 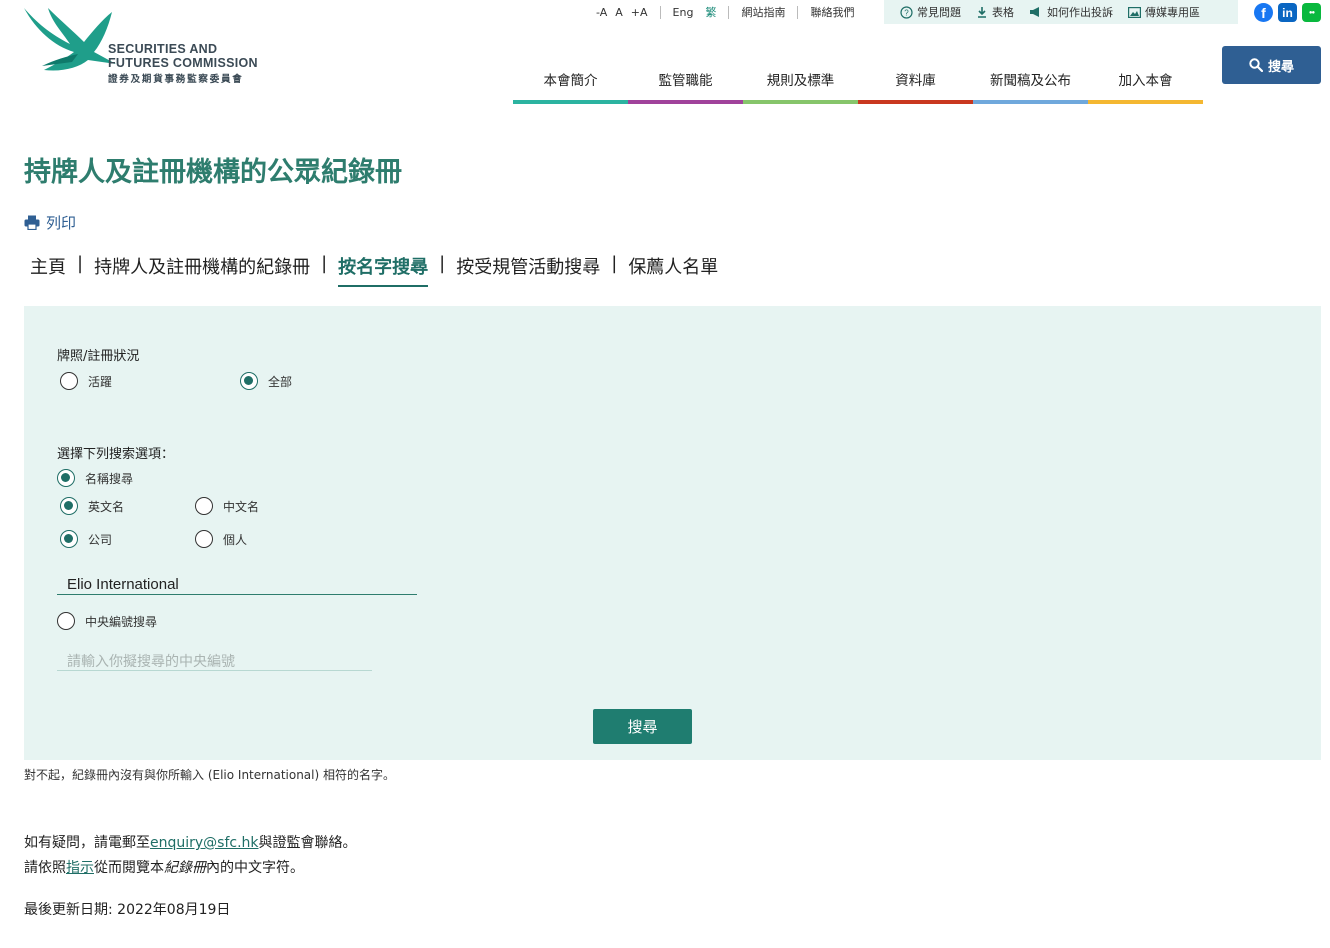 What do you see at coordinates (45, 868) in the screenshot?
I see `guide-prefix: 請依照` at bounding box center [45, 868].